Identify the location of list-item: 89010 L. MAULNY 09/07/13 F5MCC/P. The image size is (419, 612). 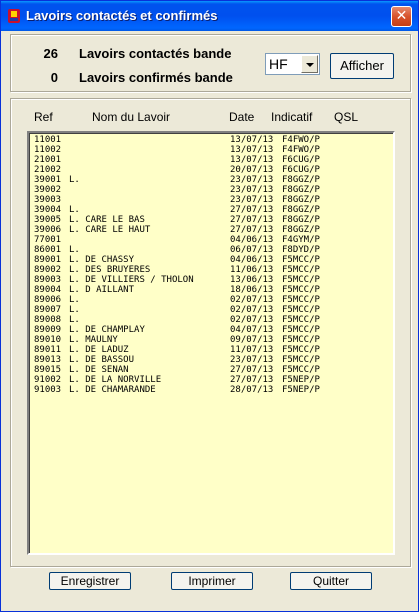
(211, 340).